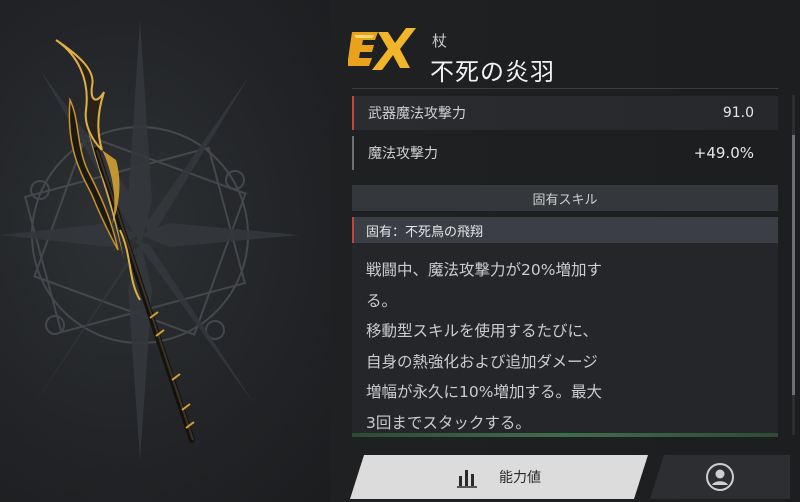 Image resolution: width=800 pixels, height=502 pixels. Describe the element at coordinates (125, 241) in the screenshot. I see `staff-artwork` at that location.